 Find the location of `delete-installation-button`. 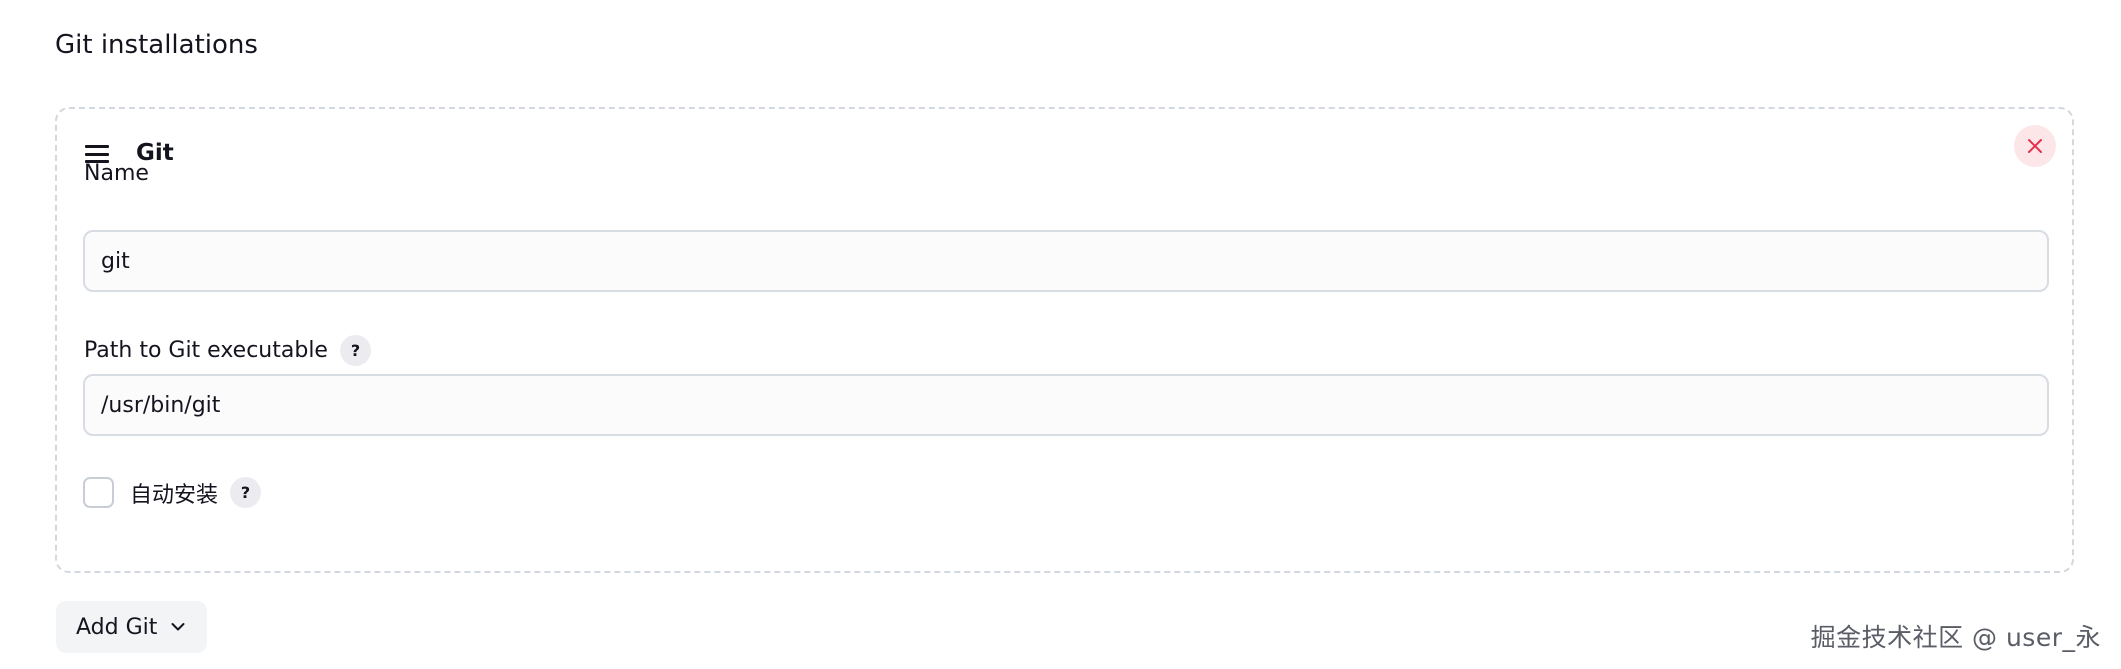

delete-installation-button is located at coordinates (2035, 146).